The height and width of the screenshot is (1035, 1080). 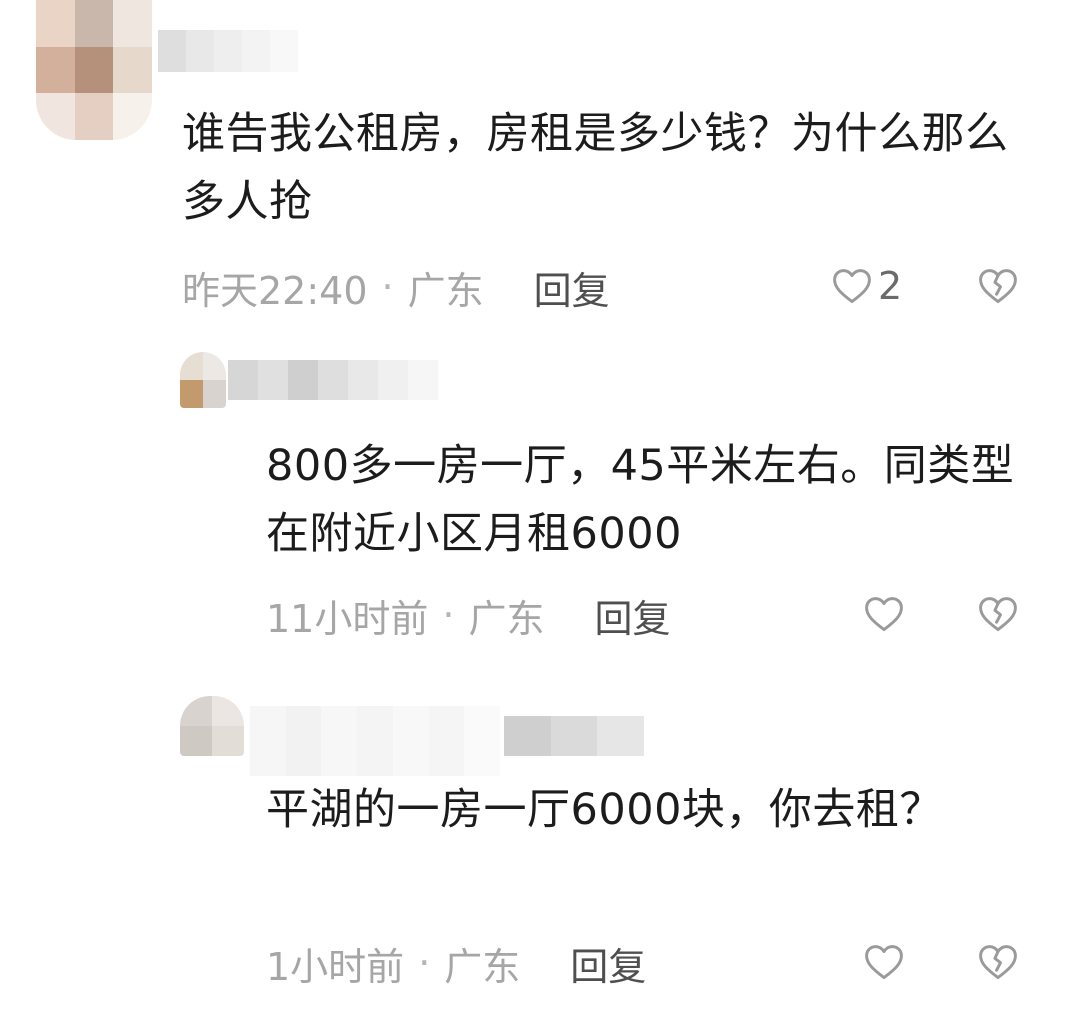 I want to click on reply-time: 1小时前, so click(x=335, y=966).